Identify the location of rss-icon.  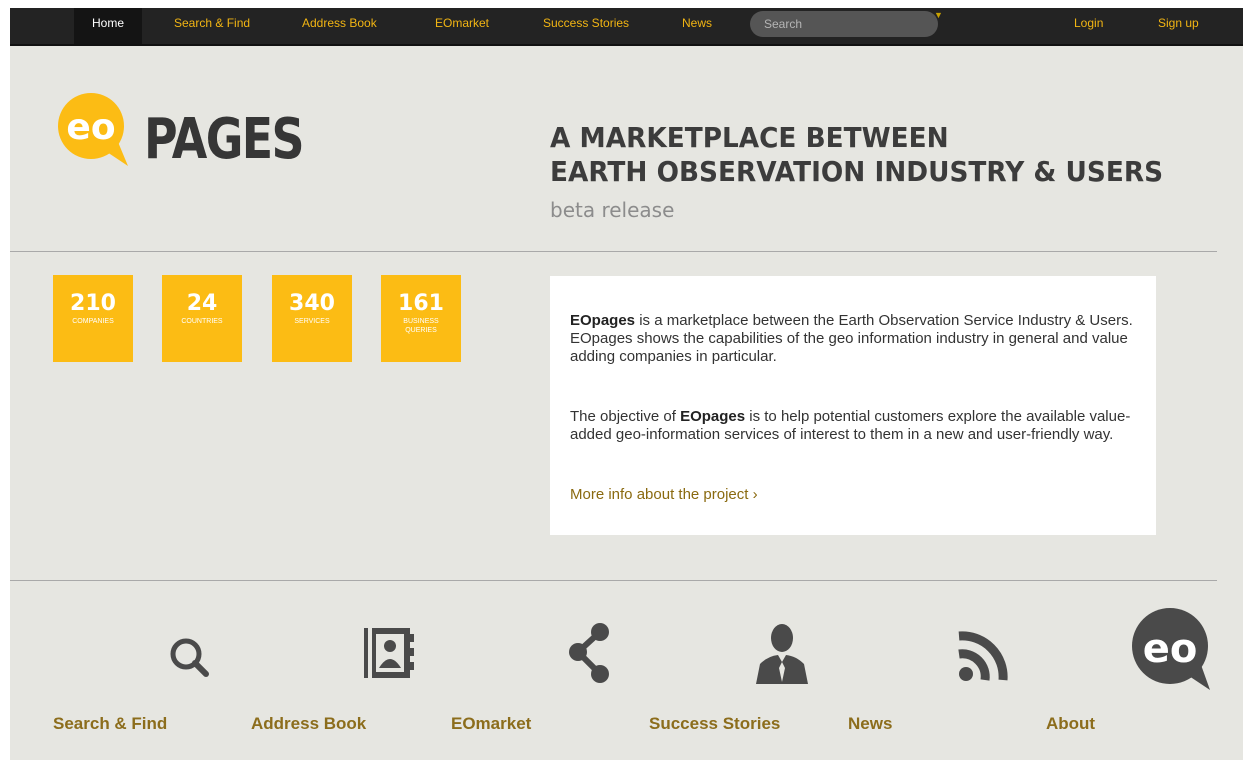
(984, 650).